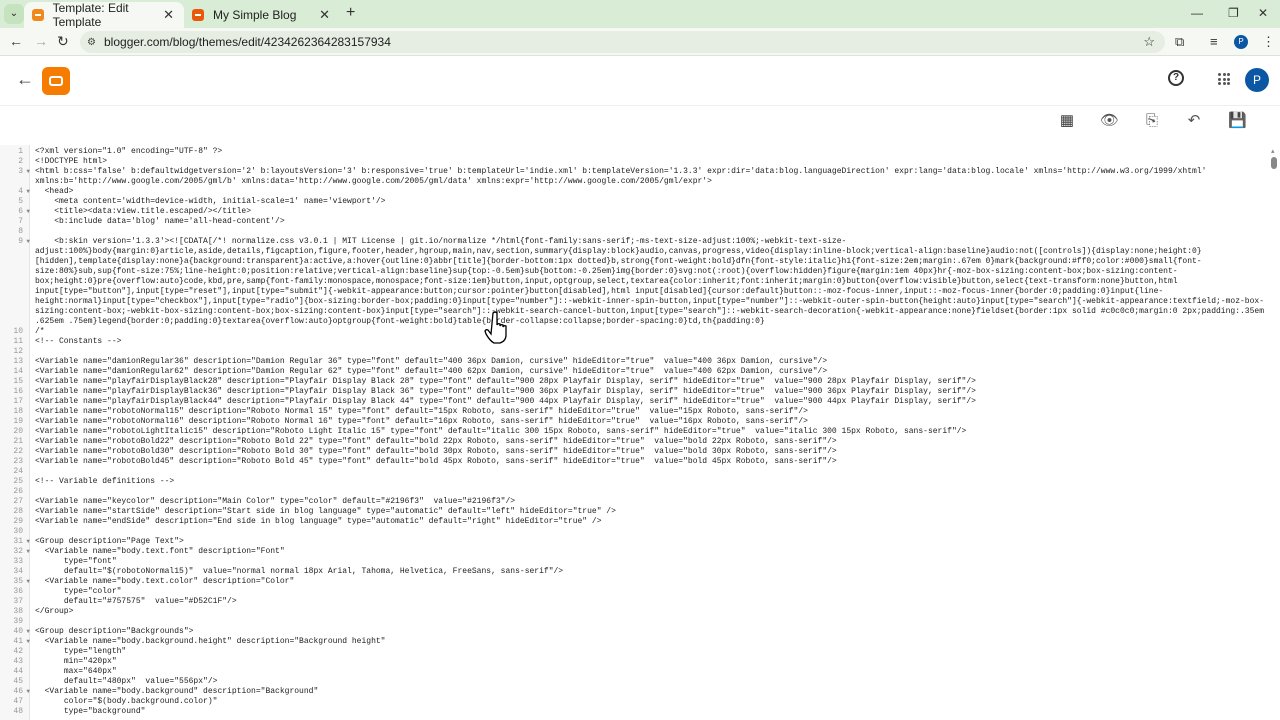 This screenshot has width=1280, height=720. What do you see at coordinates (649, 562) in the screenshot?
I see `code-text: type="font"` at bounding box center [649, 562].